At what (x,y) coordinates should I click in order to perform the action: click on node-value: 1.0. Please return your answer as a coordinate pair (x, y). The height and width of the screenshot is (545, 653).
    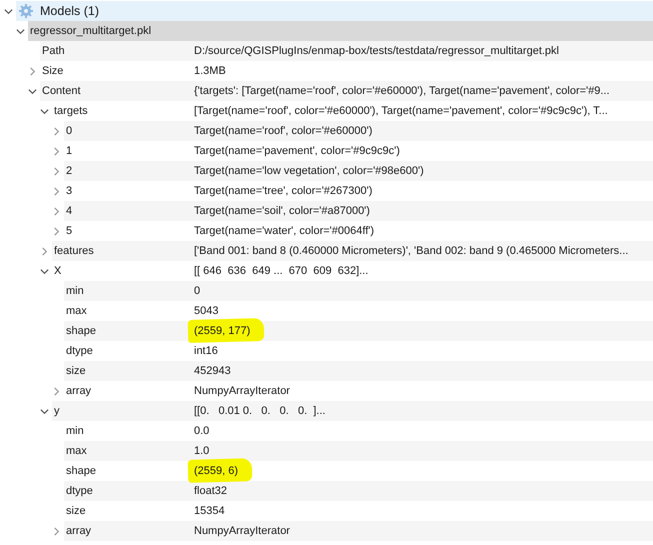
    Looking at the image, I should click on (202, 451).